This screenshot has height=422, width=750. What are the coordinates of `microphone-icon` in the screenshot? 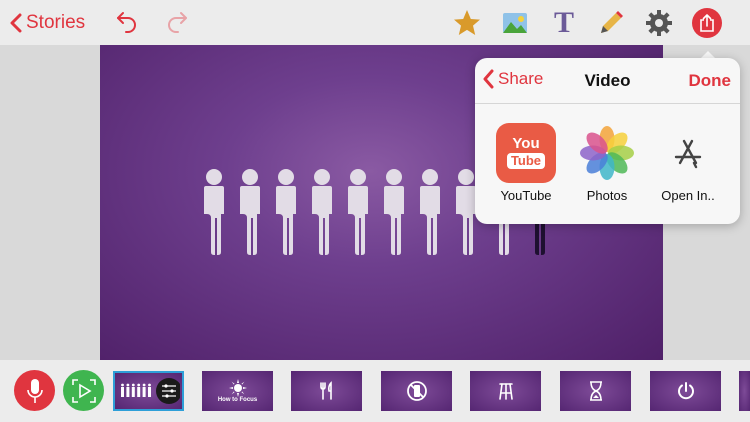 It's located at (34, 390).